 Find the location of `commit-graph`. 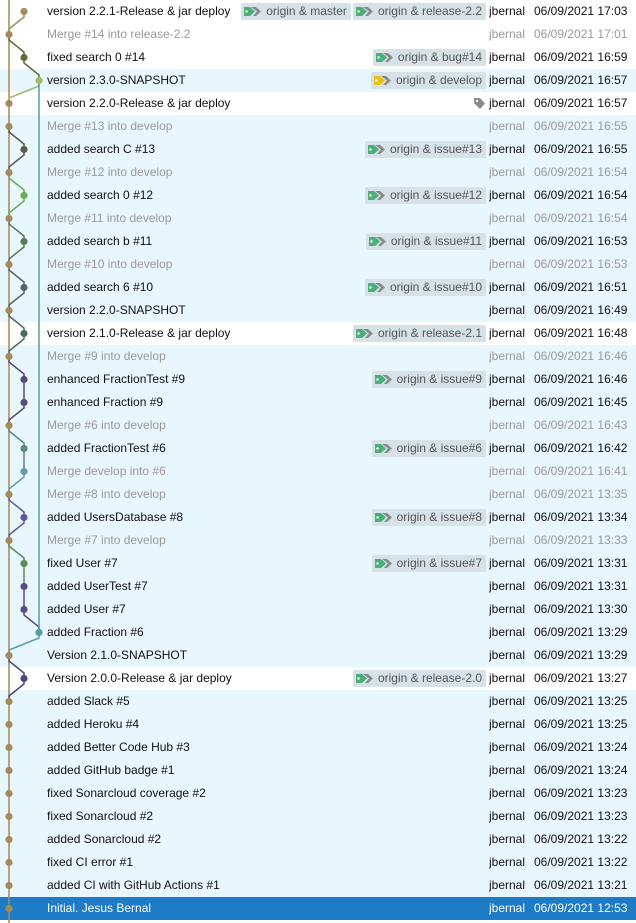

commit-graph is located at coordinates (24, 461).